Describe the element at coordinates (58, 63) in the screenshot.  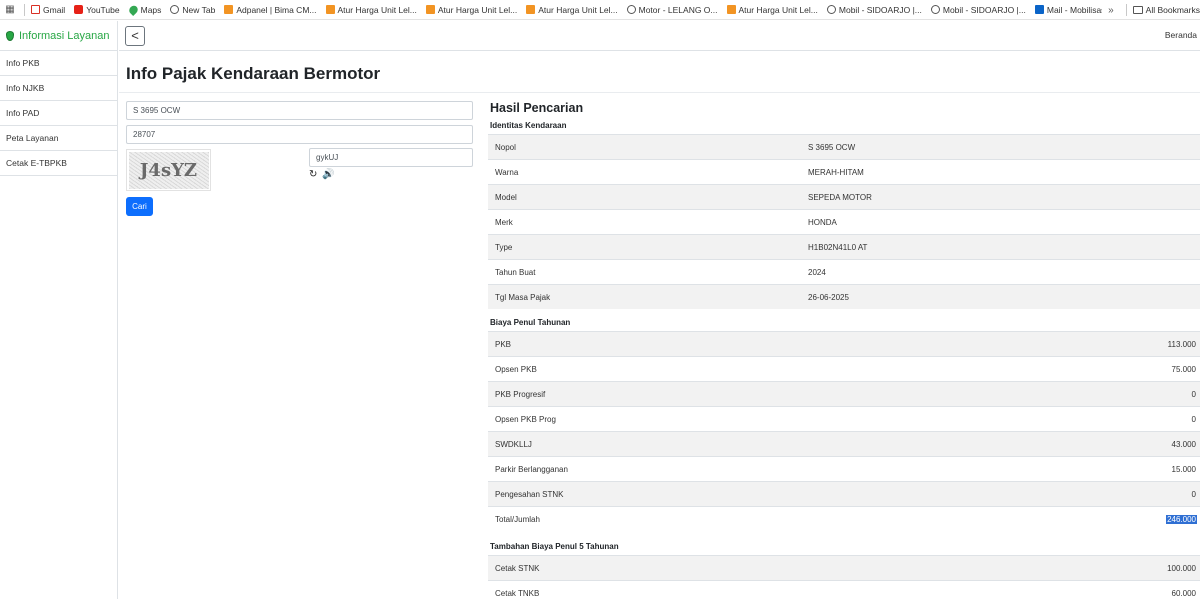
I see `sidebar-item-info-pkb: Info PKB` at that location.